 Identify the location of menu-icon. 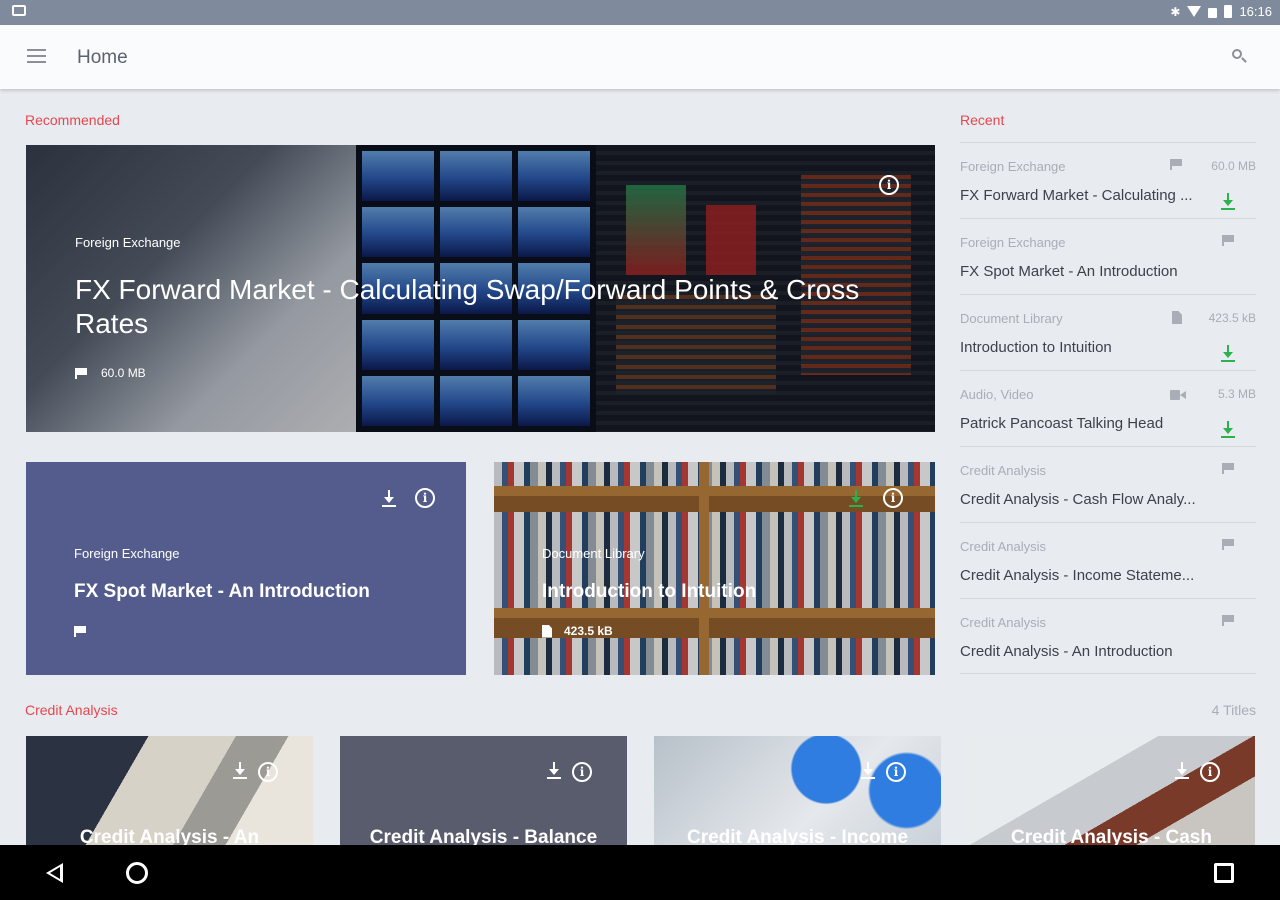
(36, 56).